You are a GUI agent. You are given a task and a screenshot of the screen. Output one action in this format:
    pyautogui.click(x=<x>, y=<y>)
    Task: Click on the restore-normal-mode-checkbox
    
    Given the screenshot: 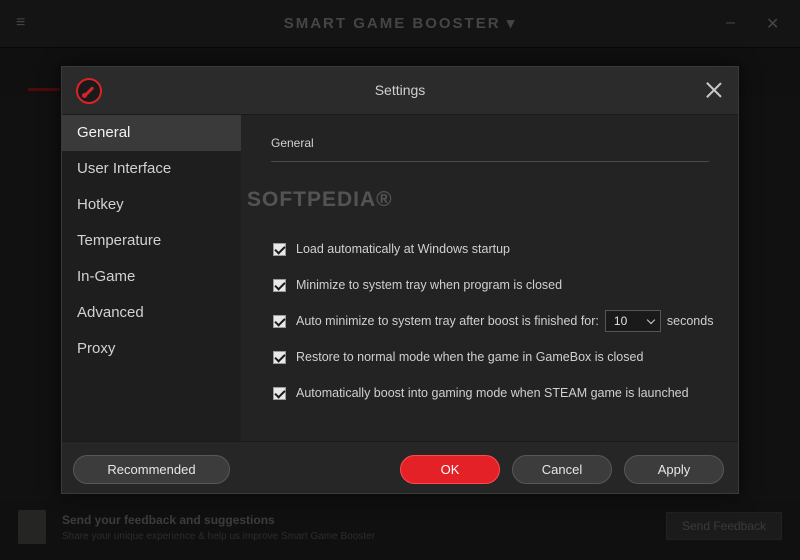 What is the action you would take?
    pyautogui.click(x=279, y=357)
    